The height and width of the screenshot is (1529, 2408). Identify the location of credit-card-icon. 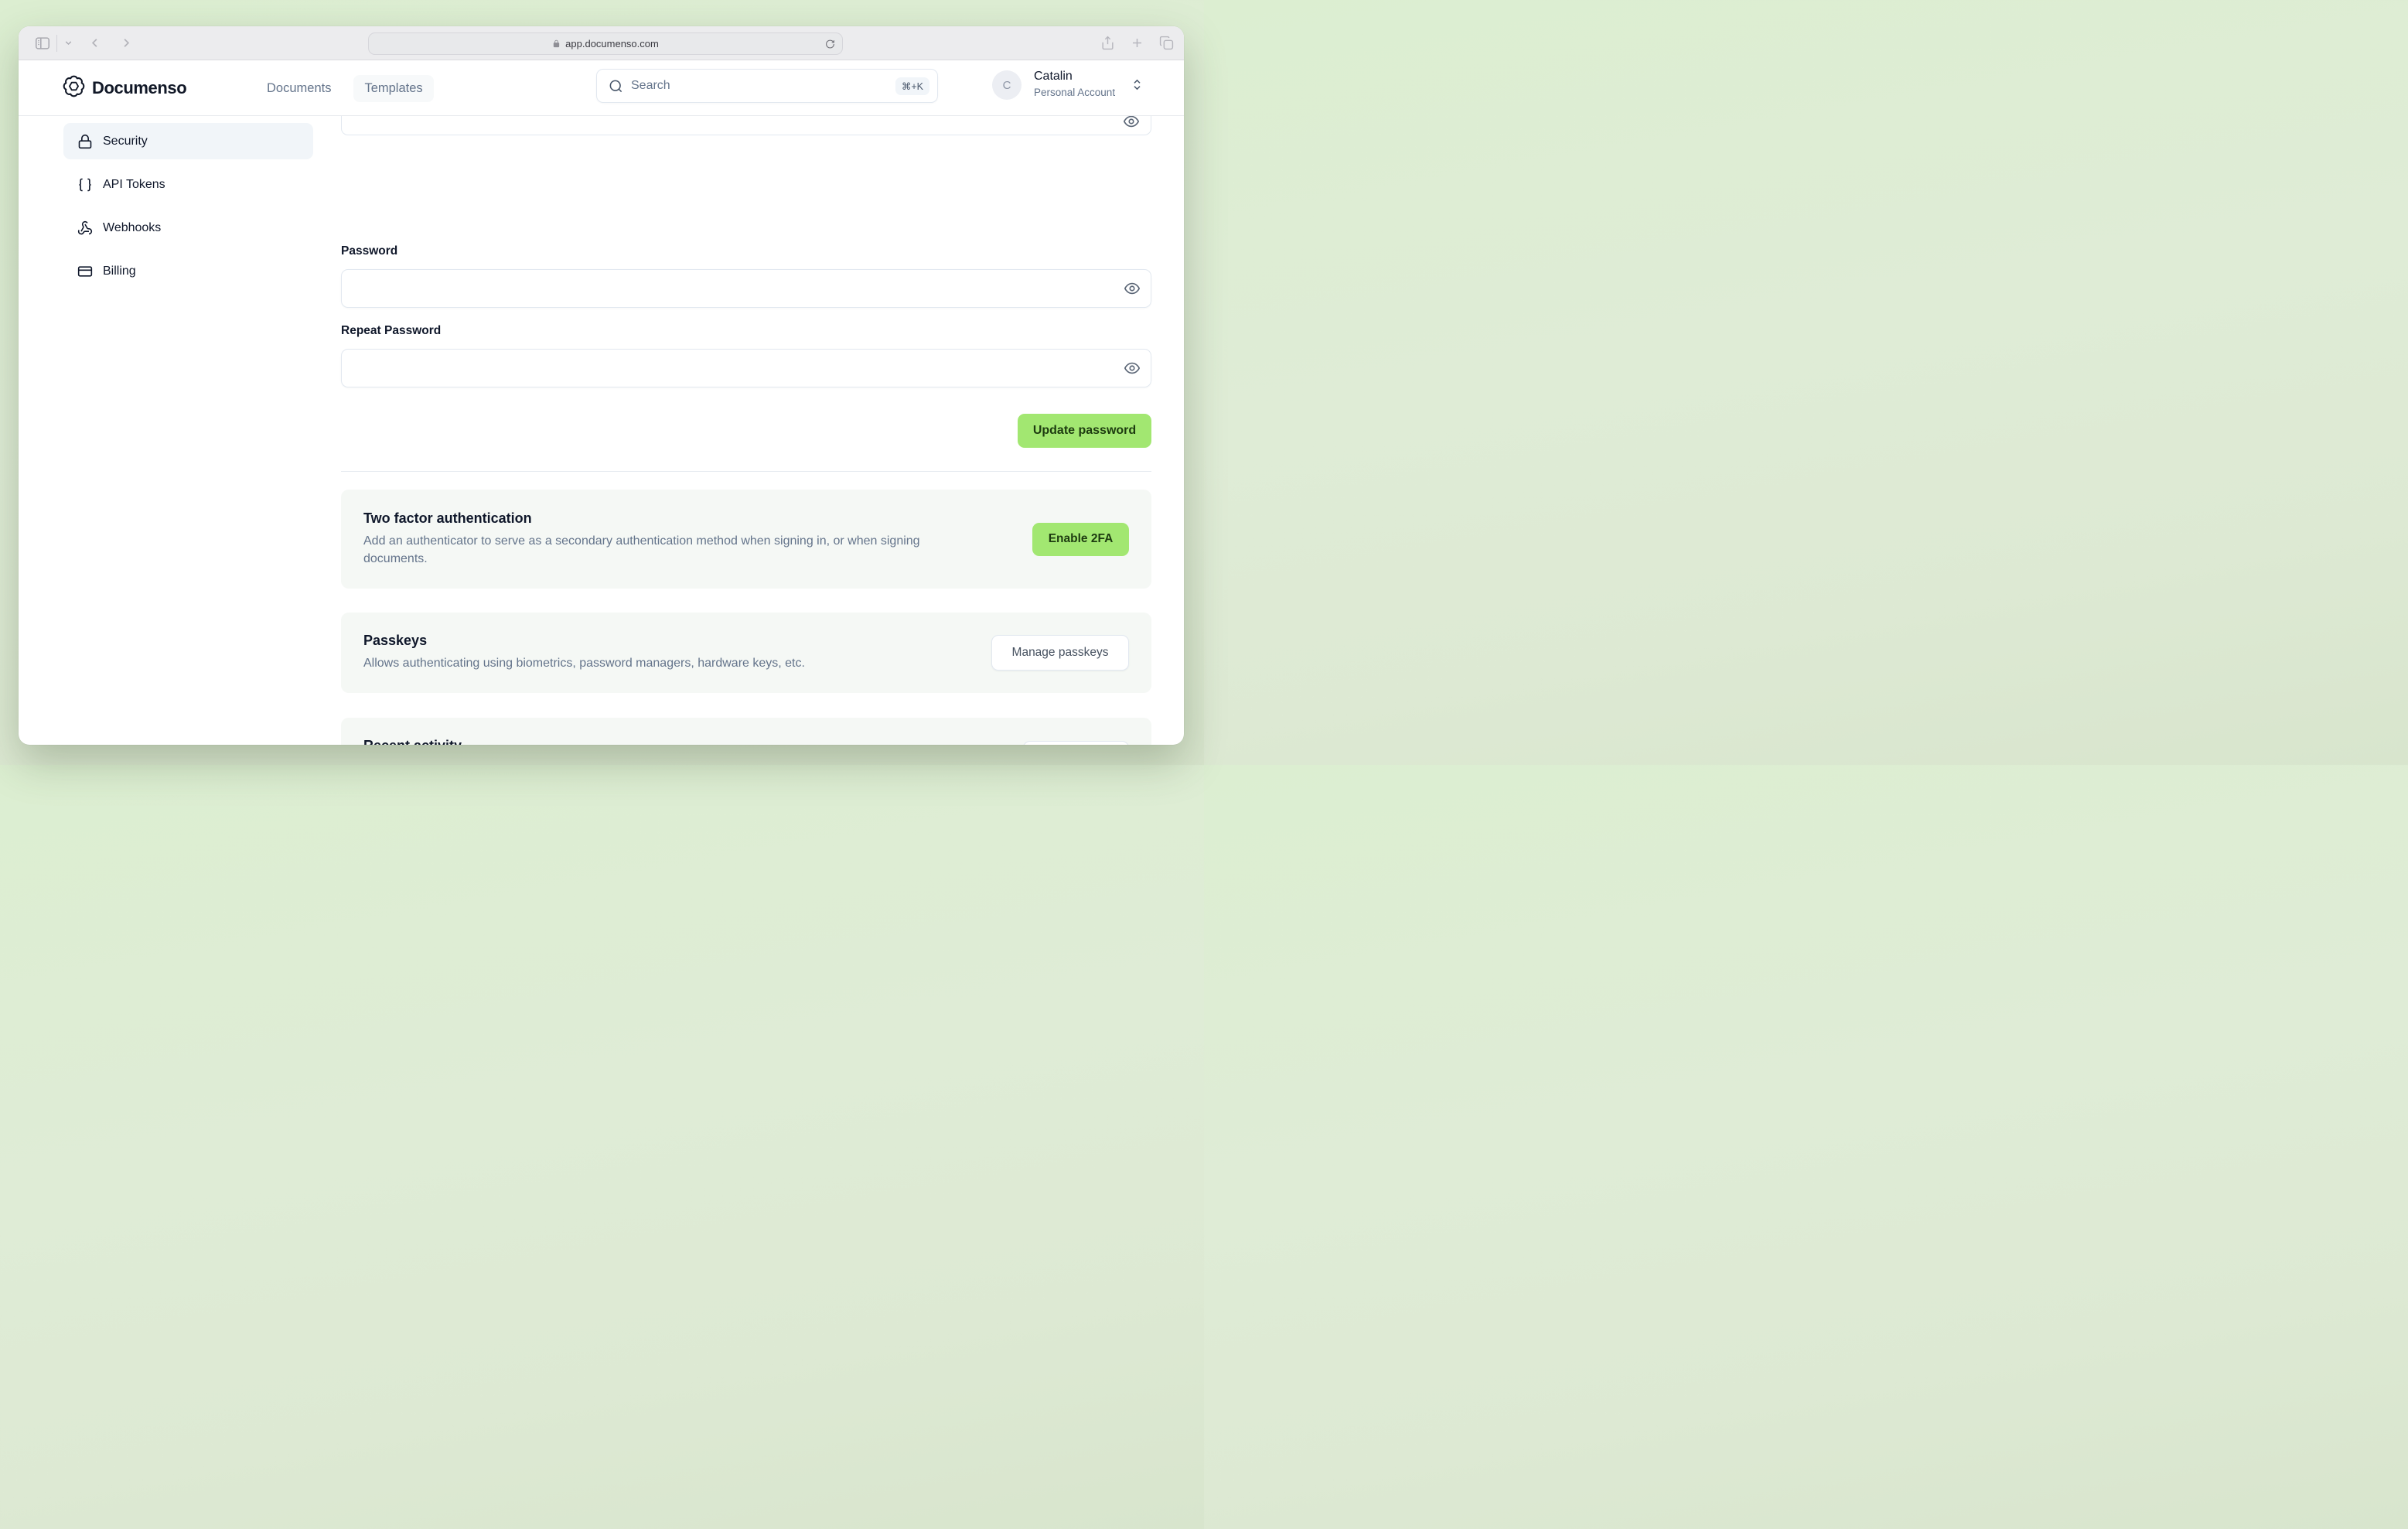
(85, 272).